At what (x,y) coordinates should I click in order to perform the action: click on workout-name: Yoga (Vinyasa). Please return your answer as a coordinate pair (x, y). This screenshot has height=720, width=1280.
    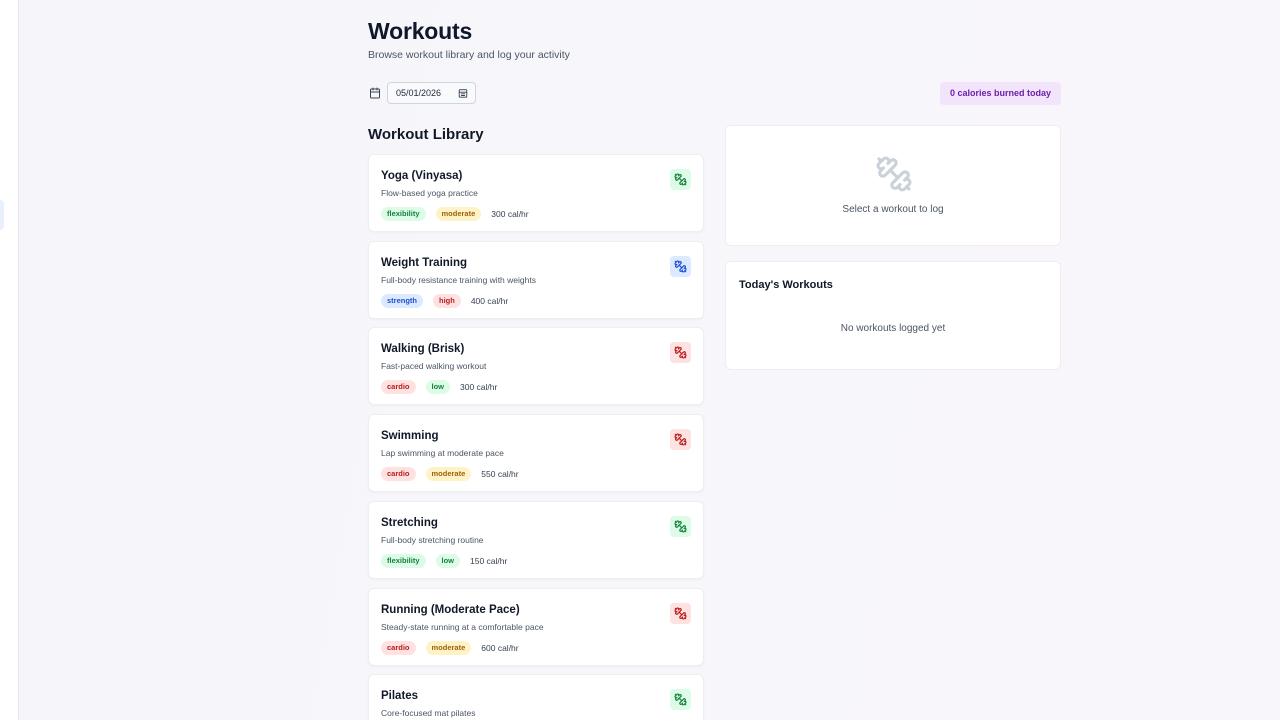
    Looking at the image, I should click on (422, 176).